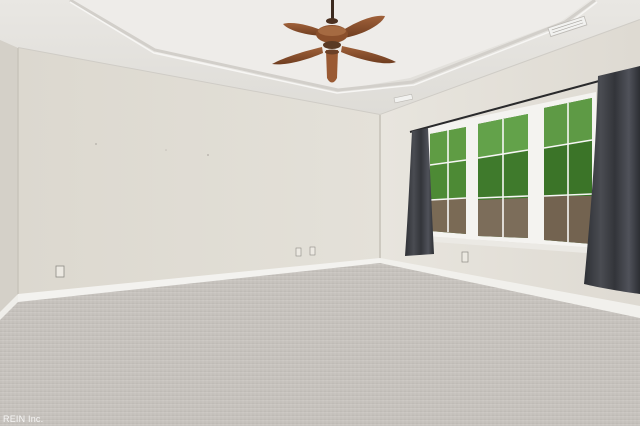 The height and width of the screenshot is (426, 640). What do you see at coordinates (23, 419) in the screenshot?
I see `watermark-text: REIN Inc.` at bounding box center [23, 419].